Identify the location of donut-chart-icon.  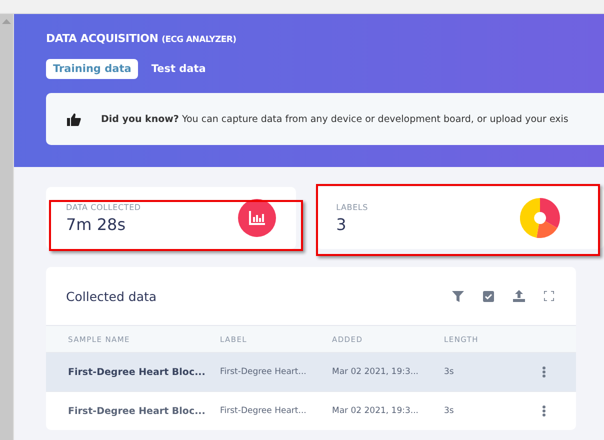
(540, 218).